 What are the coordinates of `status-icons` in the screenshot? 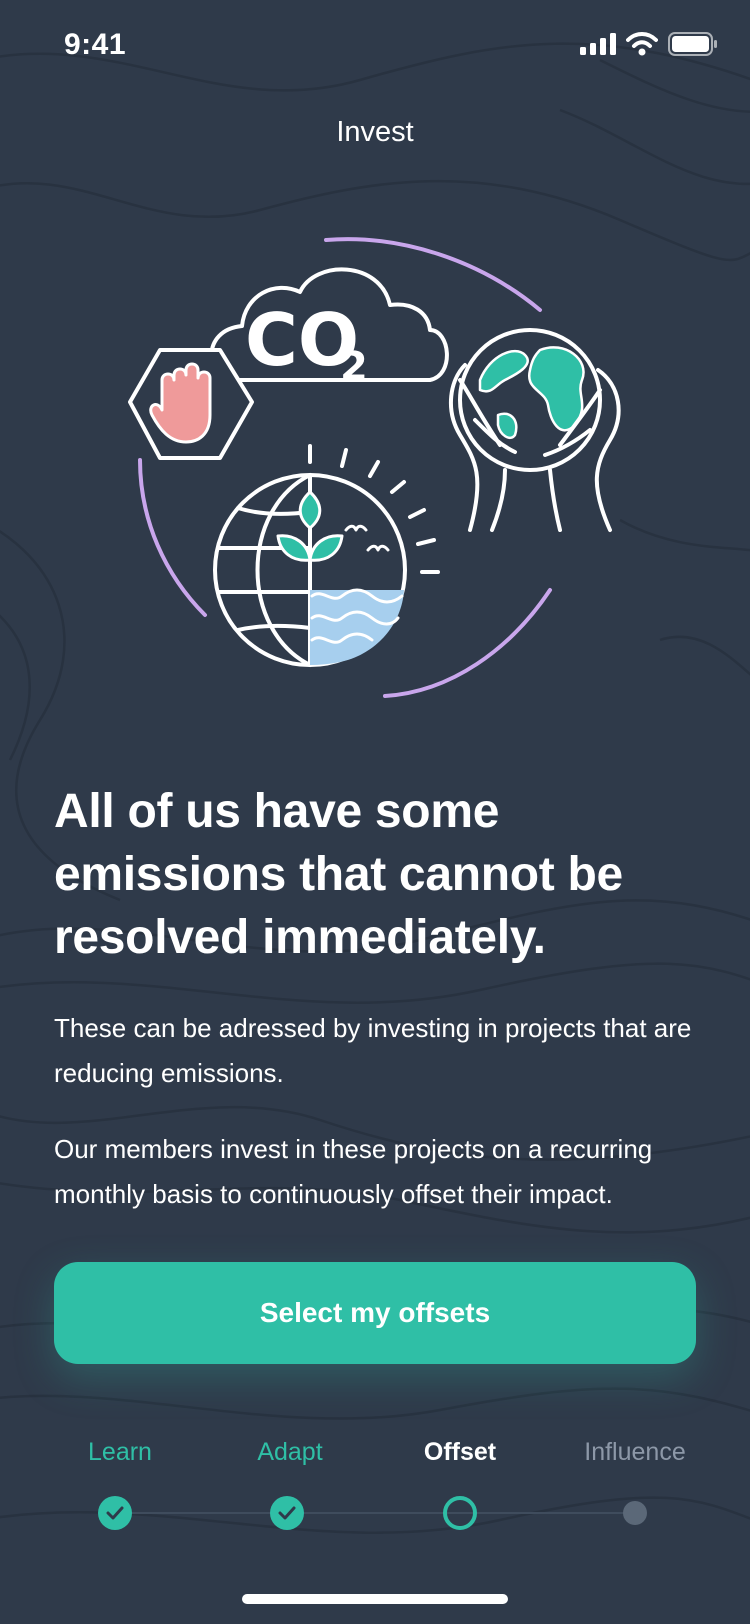 It's located at (649, 44).